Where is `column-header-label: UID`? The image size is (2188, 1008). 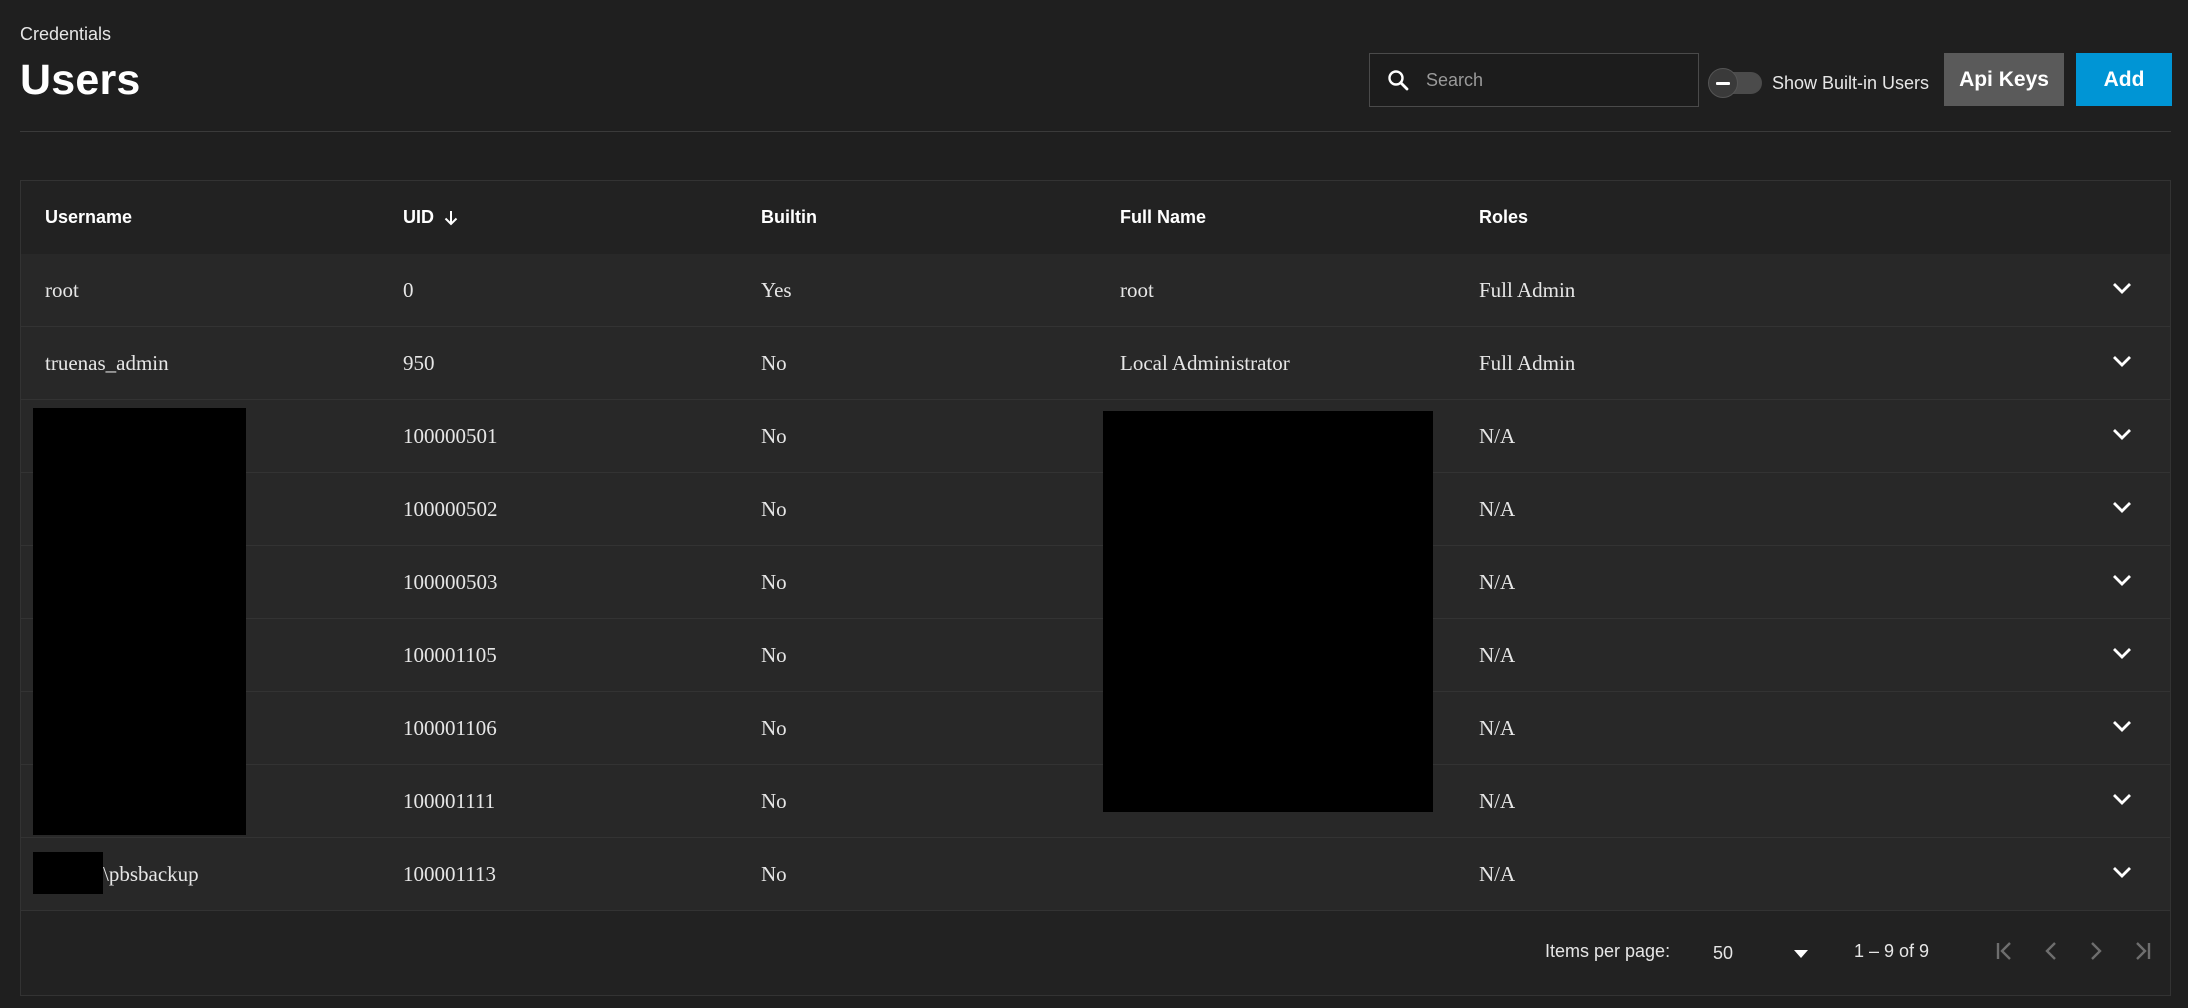 column-header-label: UID is located at coordinates (418, 217).